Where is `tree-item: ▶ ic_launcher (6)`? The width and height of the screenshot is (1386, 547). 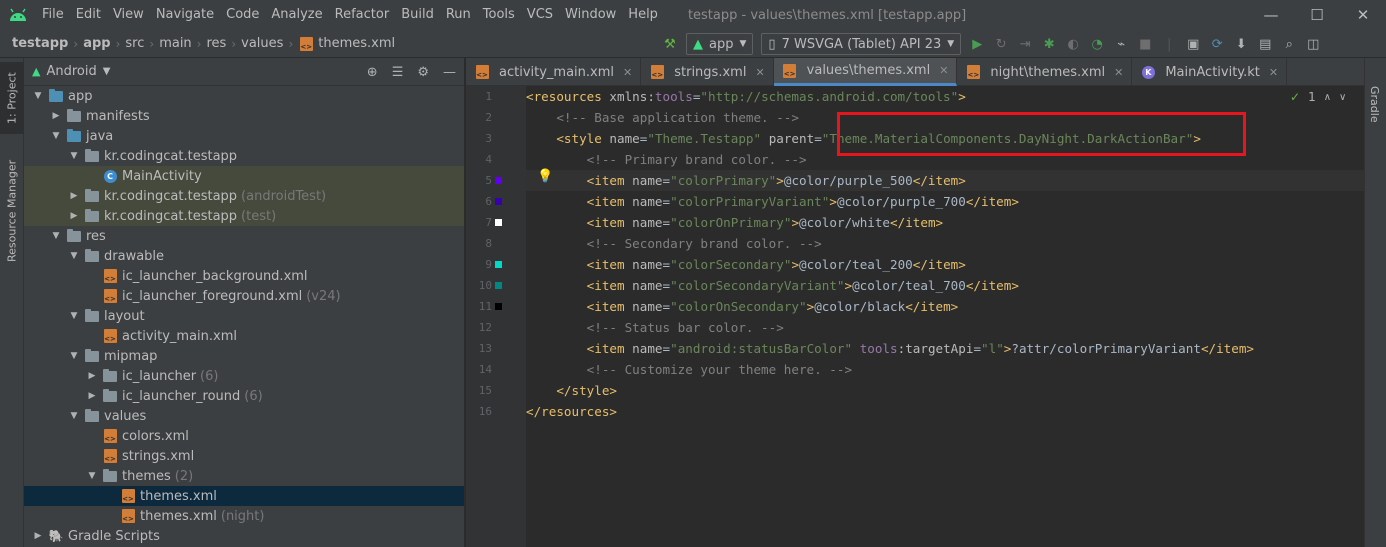 tree-item: ▶ ic_launcher (6) is located at coordinates (244, 376).